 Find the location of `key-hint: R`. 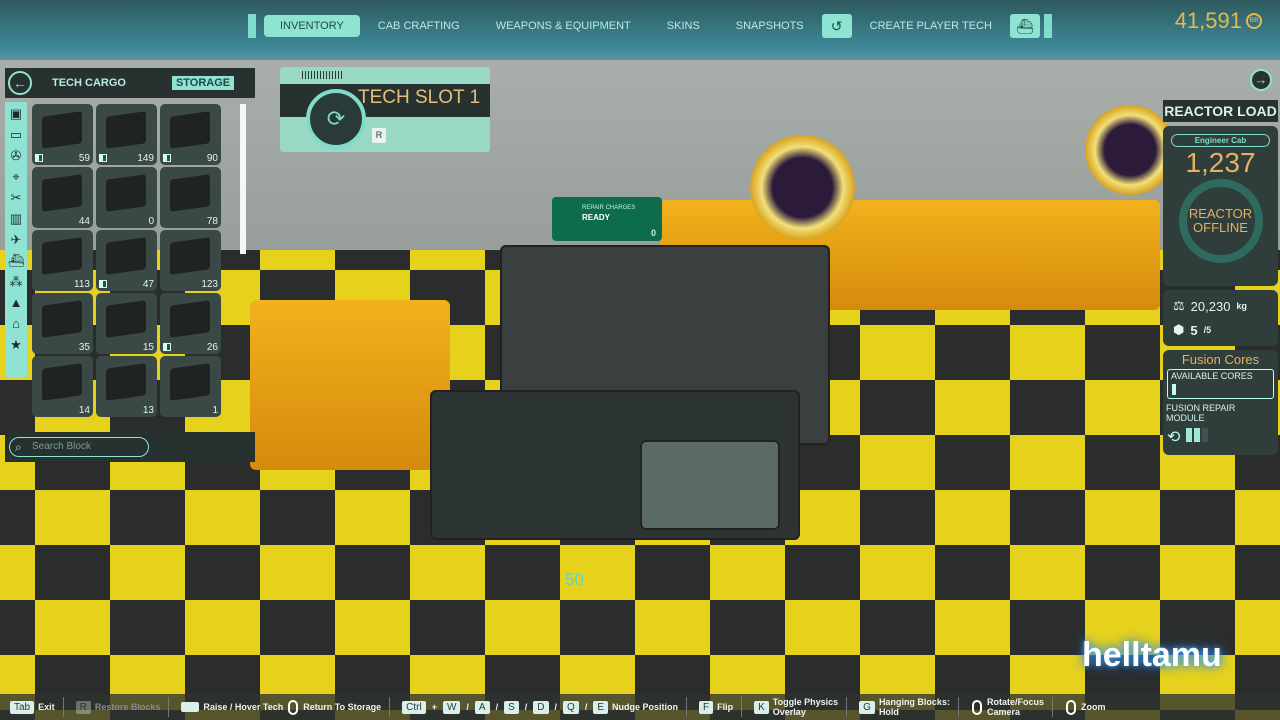

key-hint: R is located at coordinates (379, 135).